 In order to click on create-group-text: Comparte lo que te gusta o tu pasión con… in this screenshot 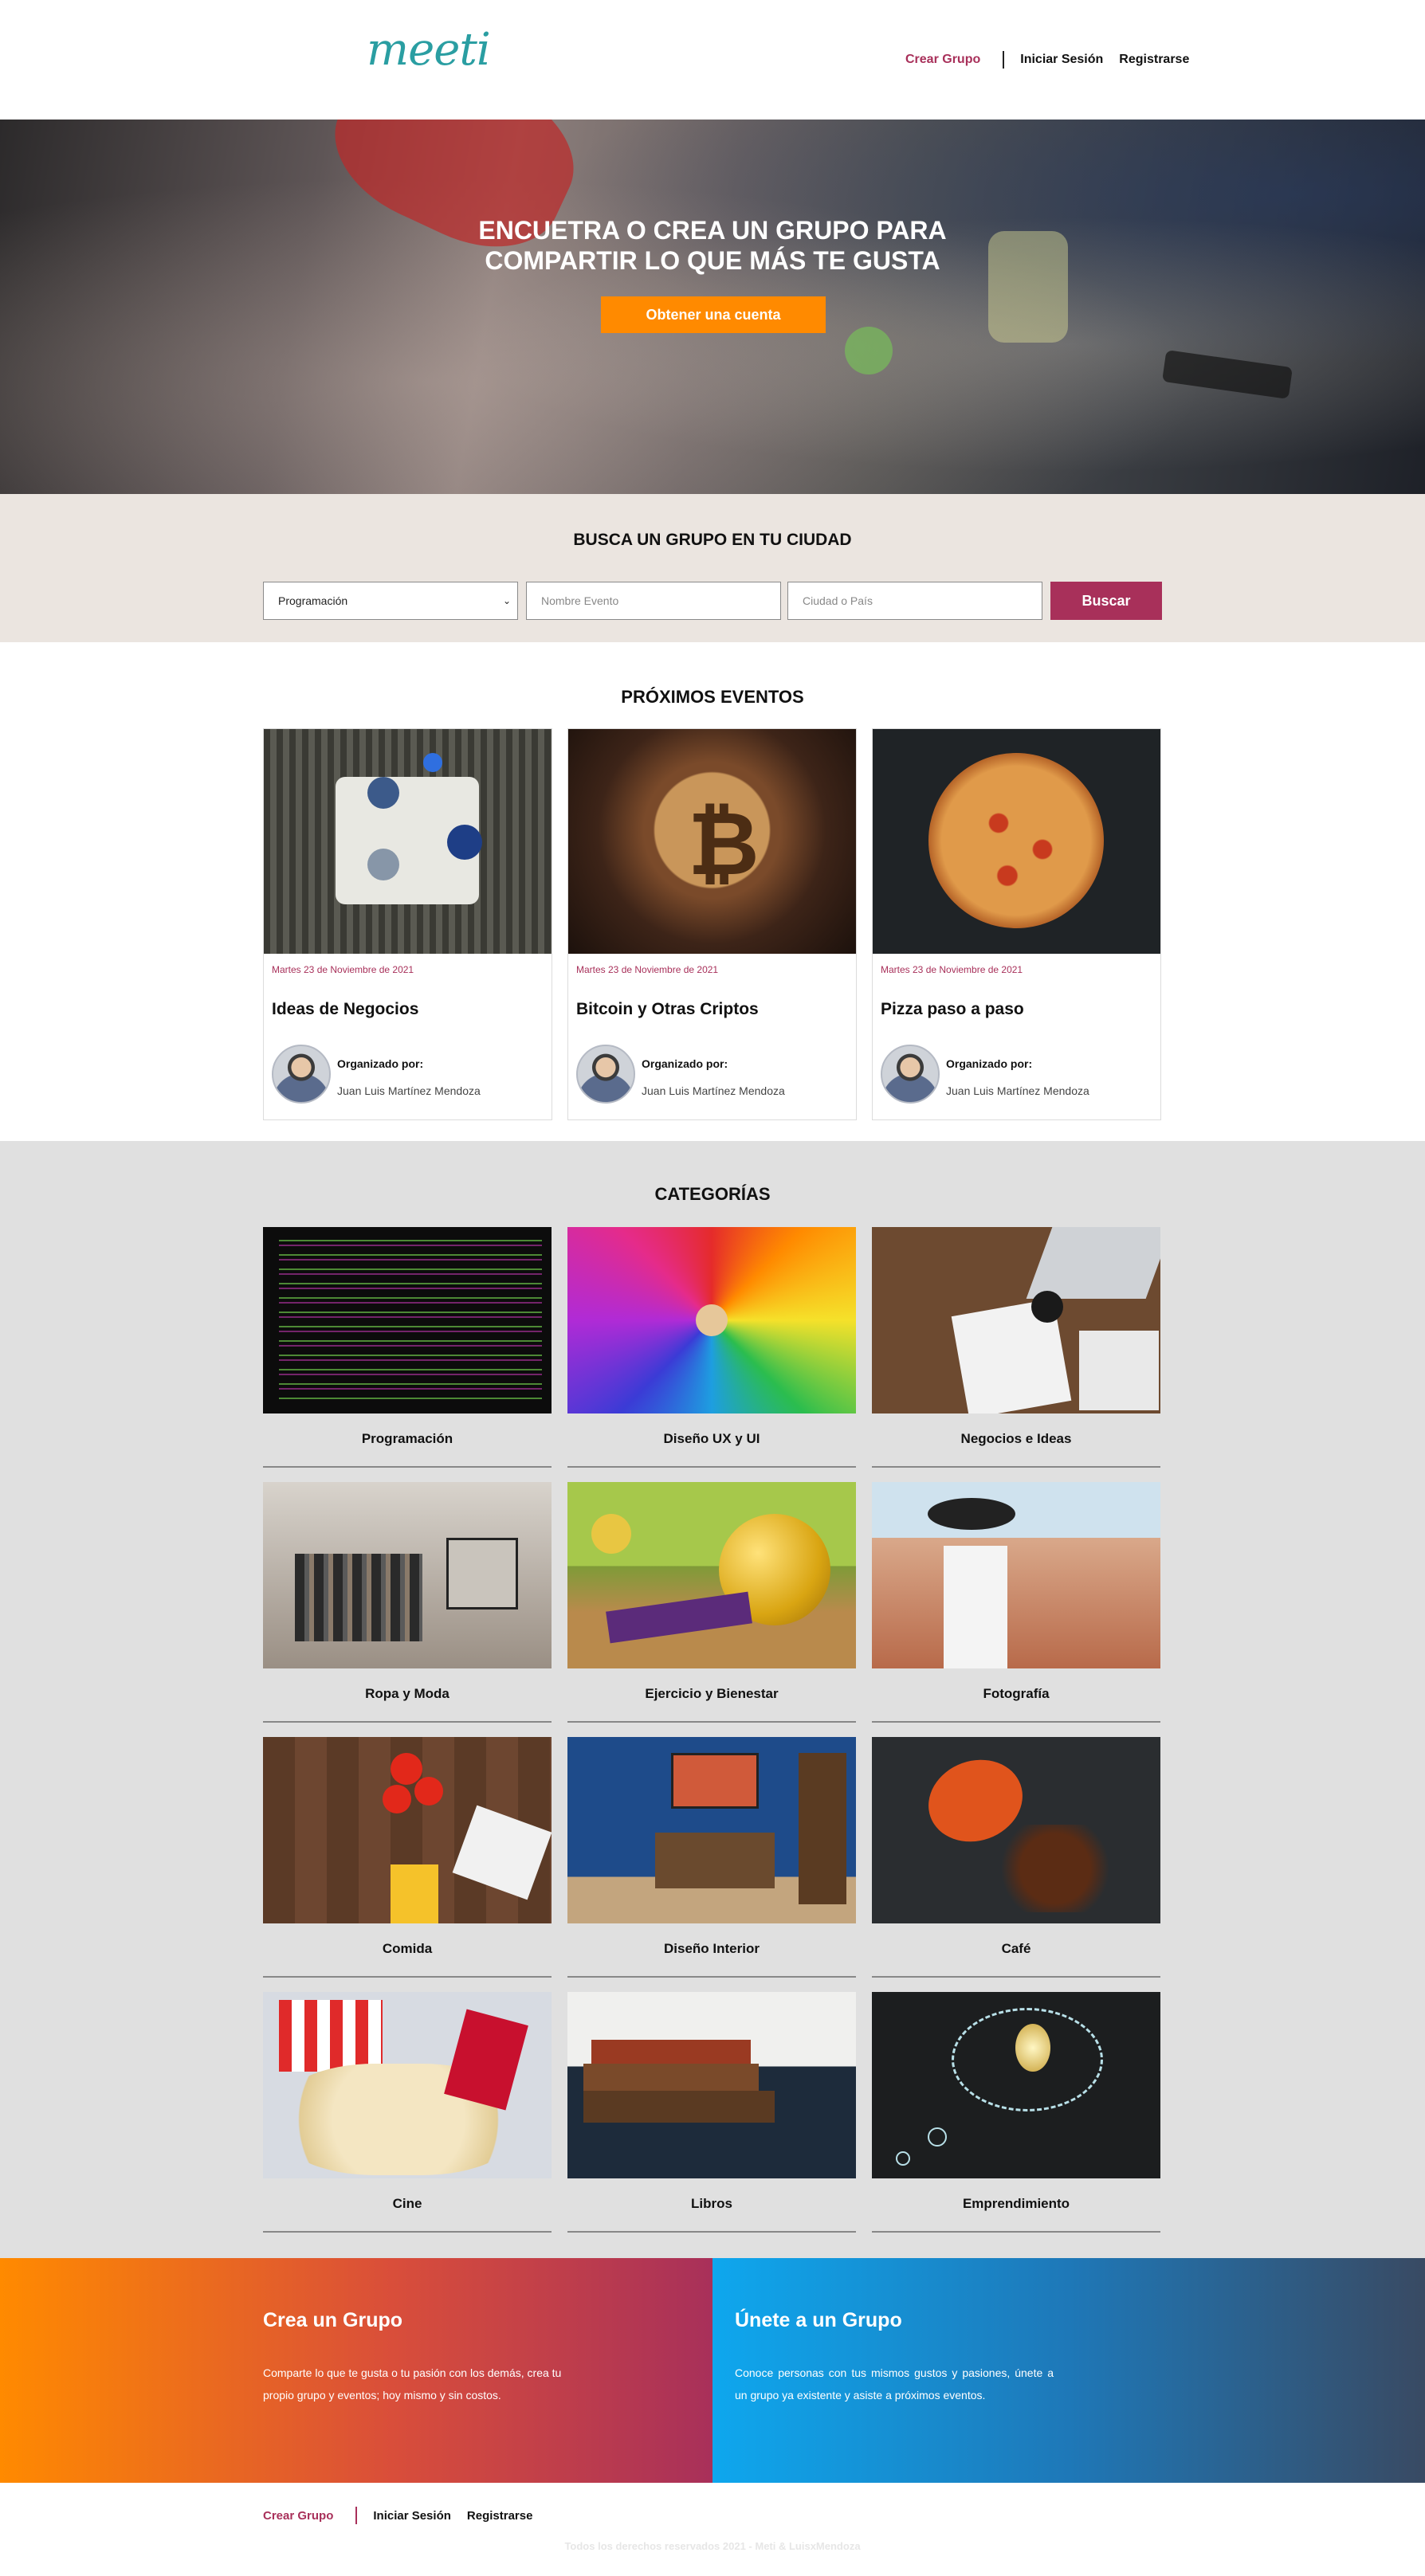, I will do `click(412, 2384)`.